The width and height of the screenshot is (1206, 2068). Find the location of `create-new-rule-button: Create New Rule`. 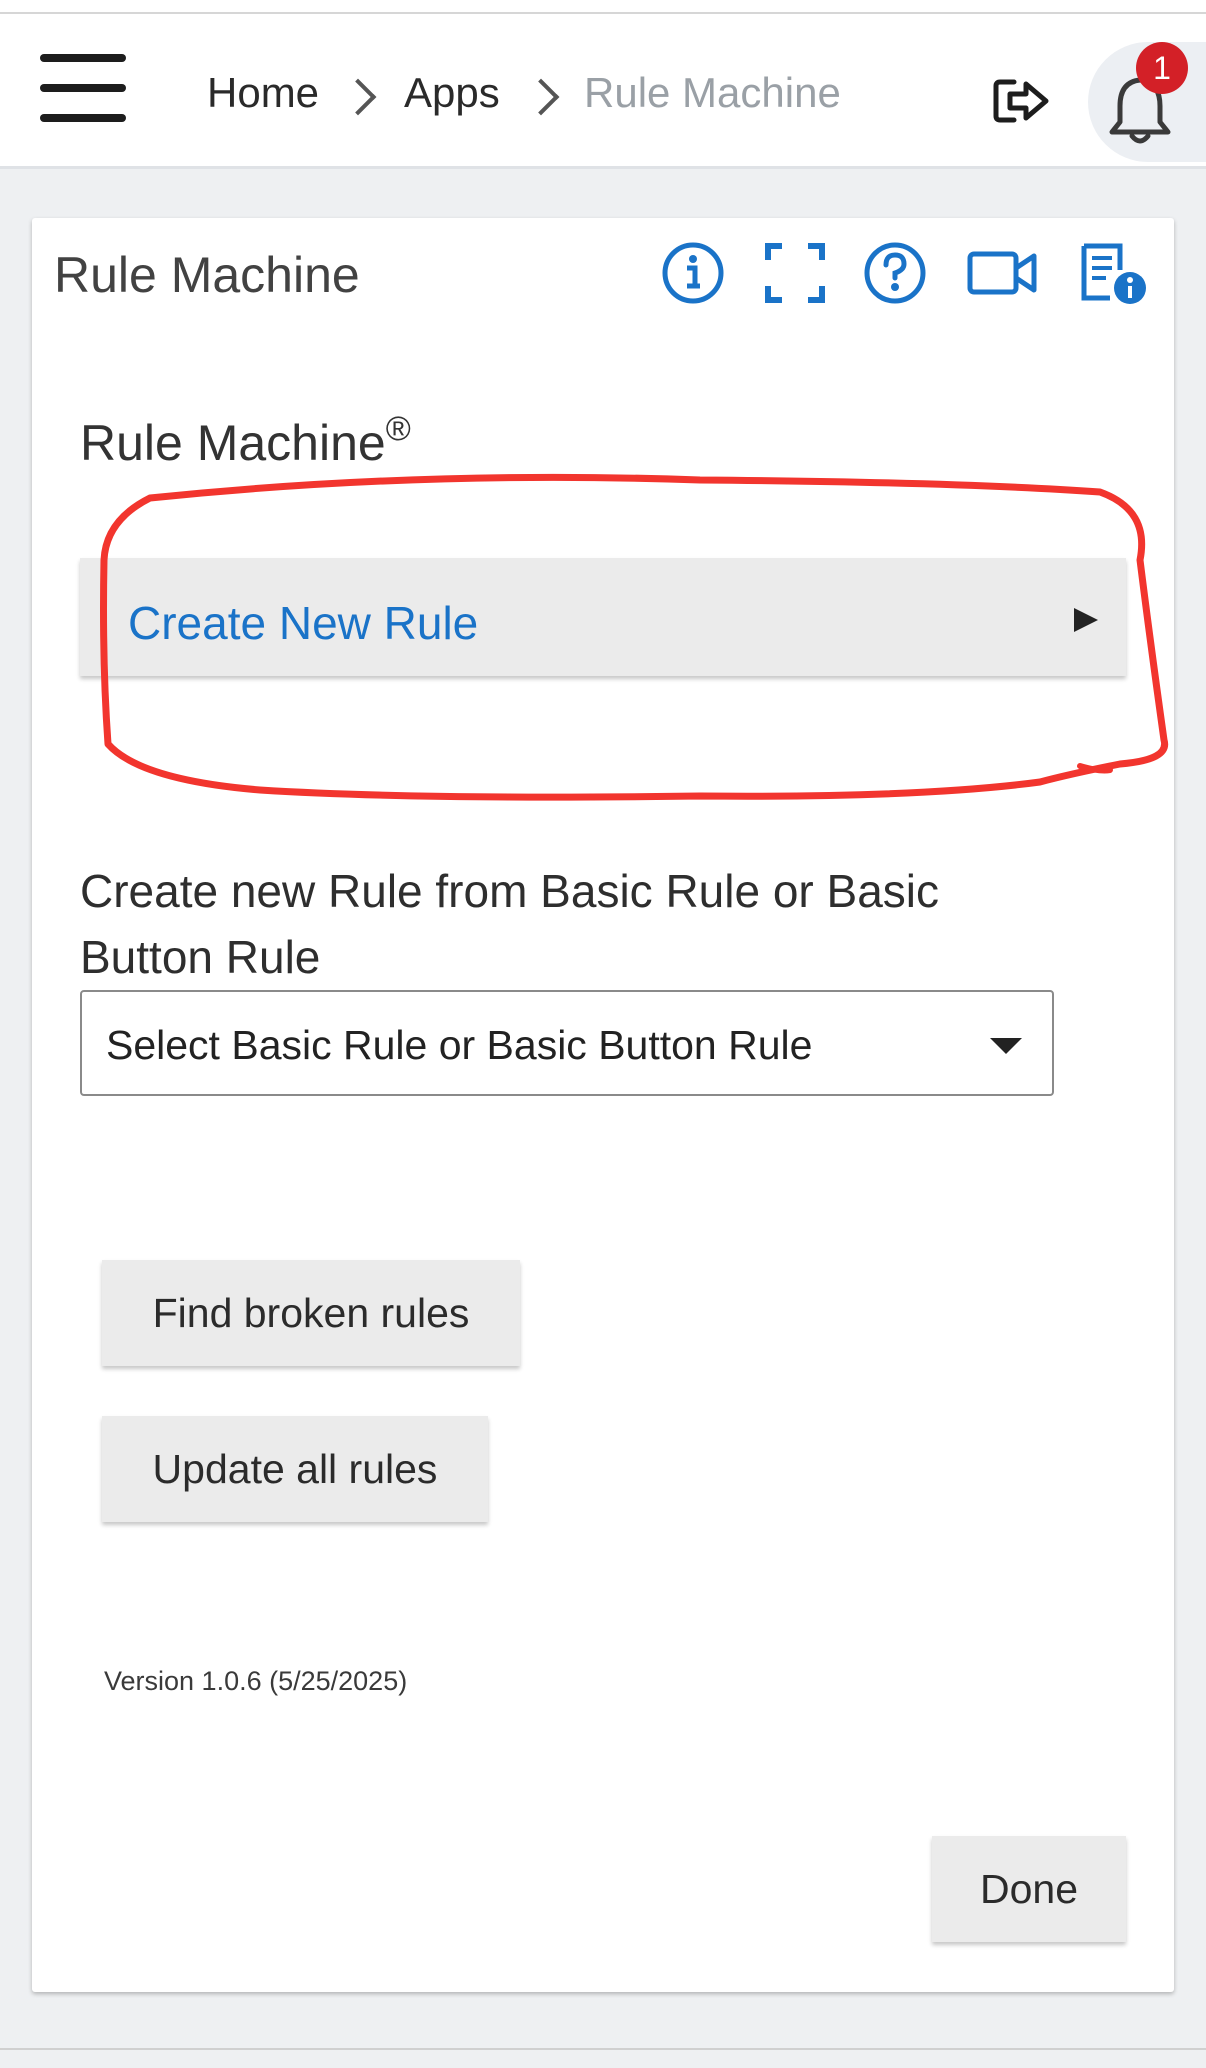

create-new-rule-button: Create New Rule is located at coordinates (603, 617).